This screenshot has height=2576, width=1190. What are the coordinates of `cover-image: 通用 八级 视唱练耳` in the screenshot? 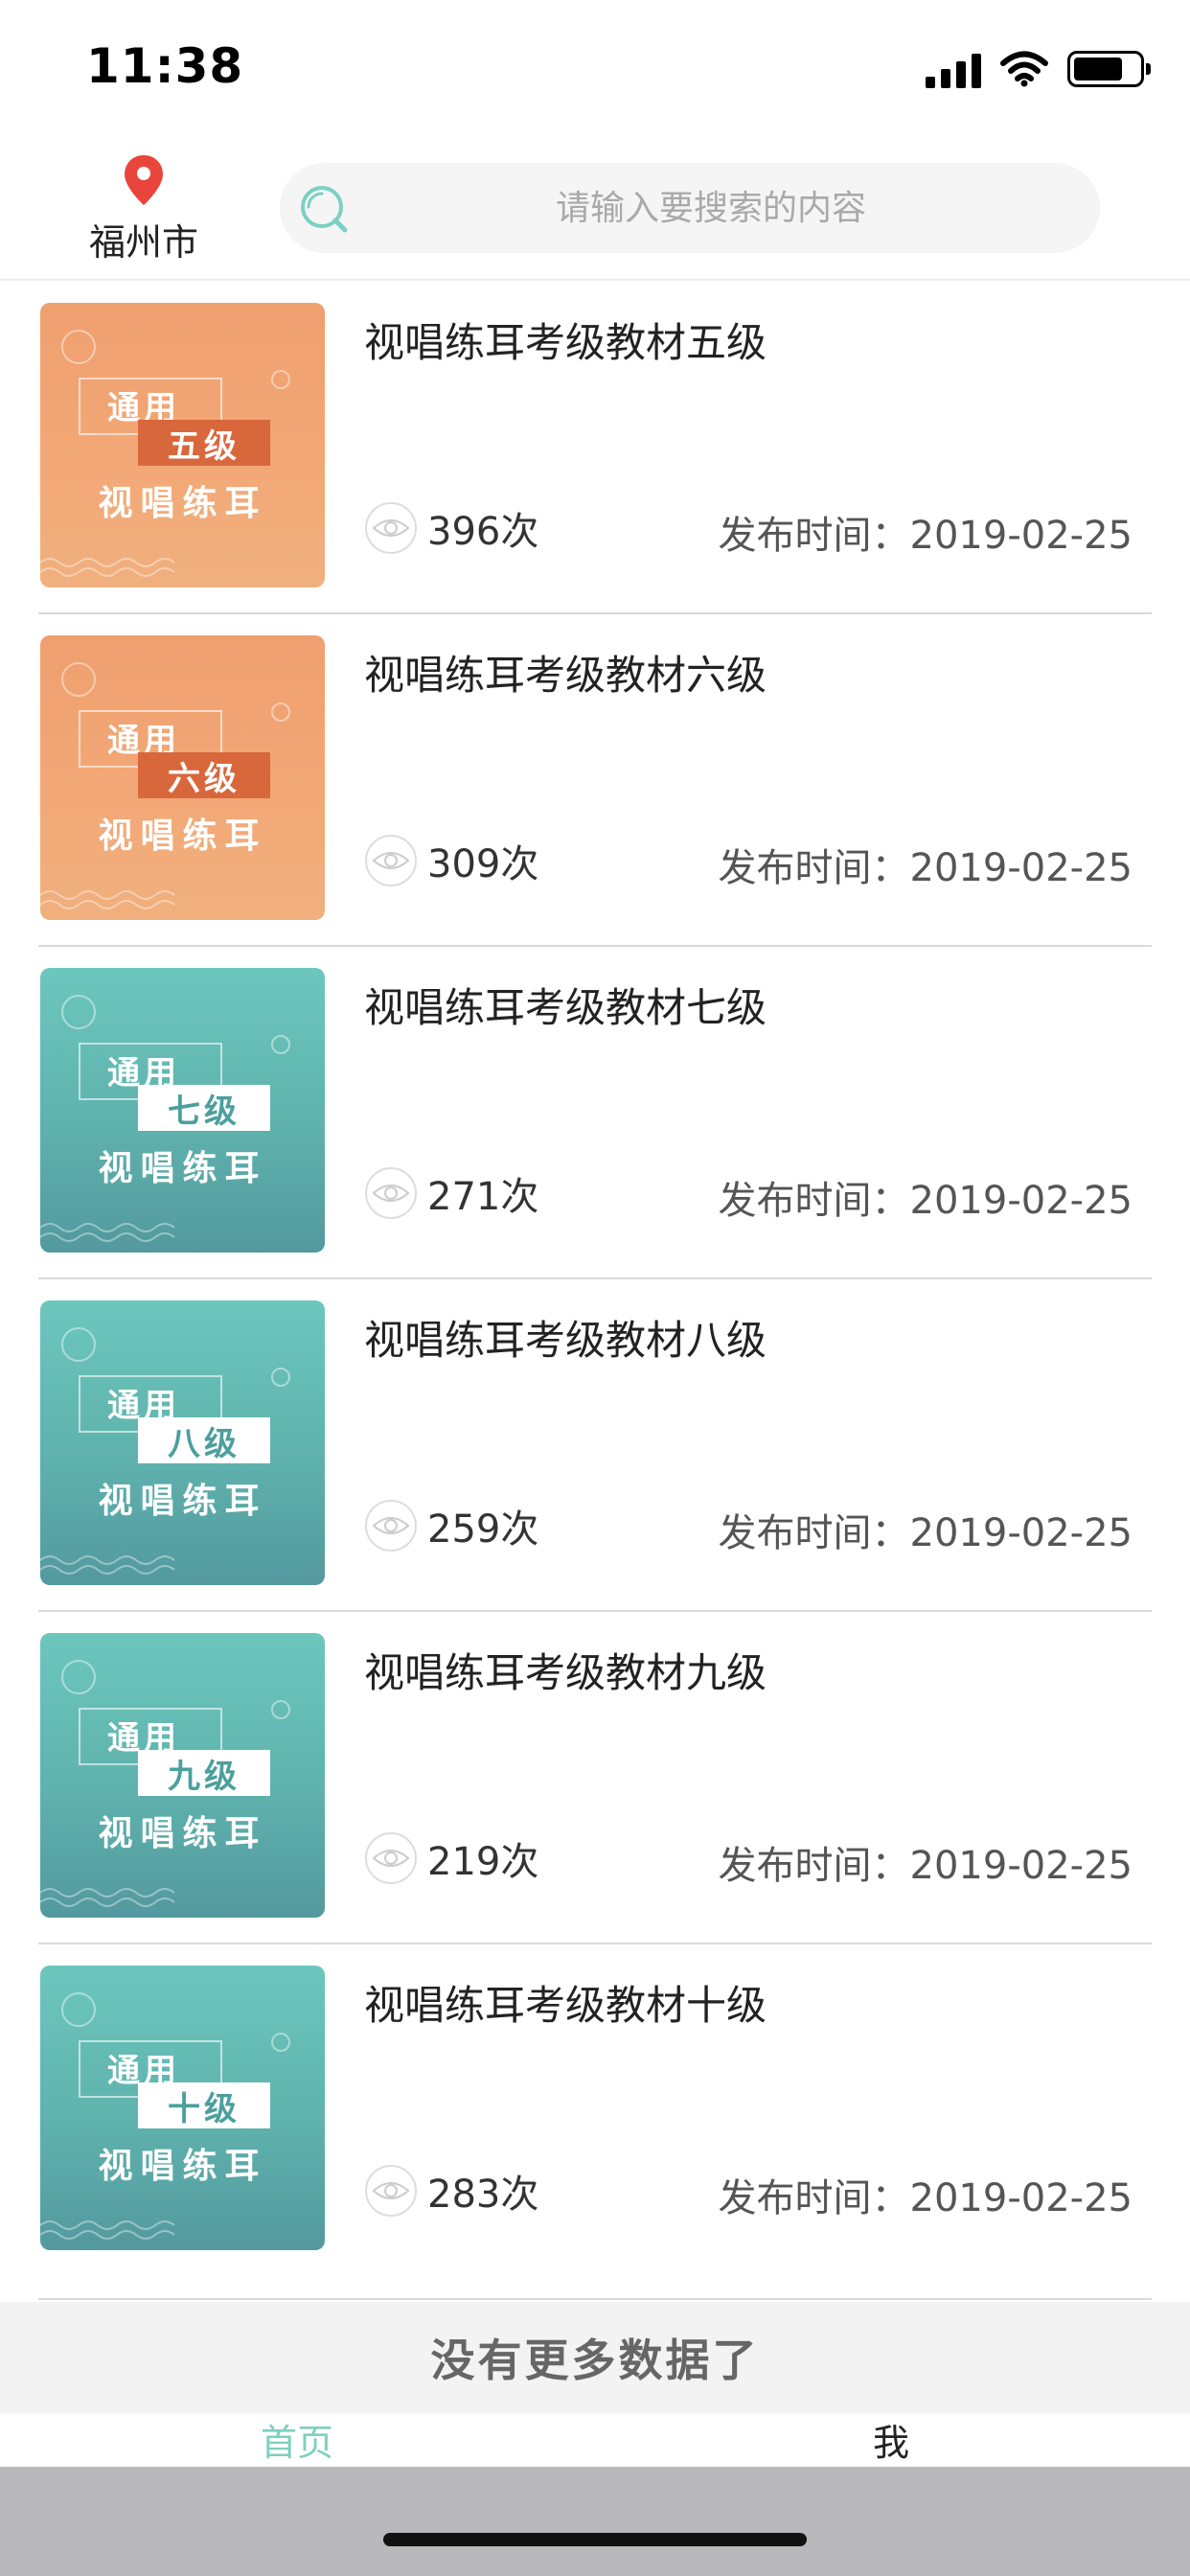 It's located at (183, 1442).